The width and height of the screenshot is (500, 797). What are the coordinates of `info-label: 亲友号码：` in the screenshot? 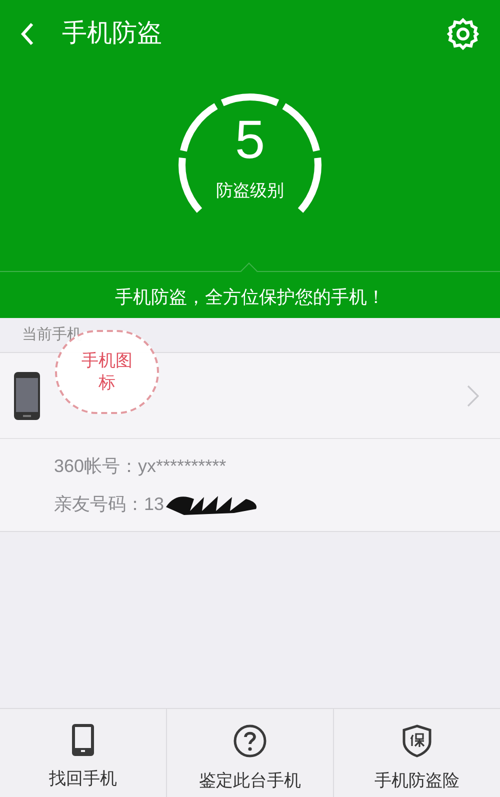 It's located at (99, 504).